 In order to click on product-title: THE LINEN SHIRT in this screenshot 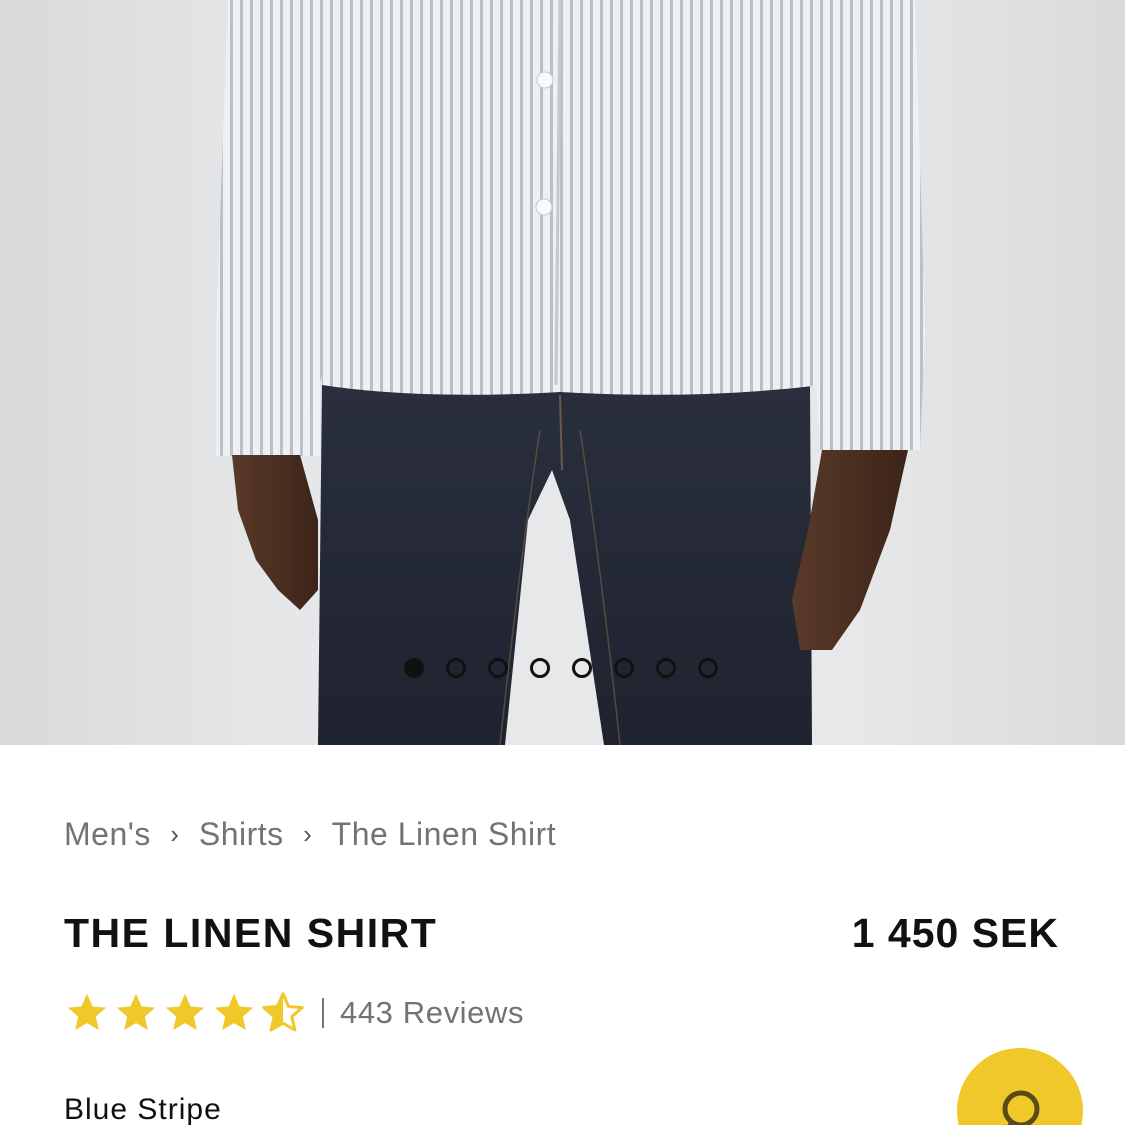, I will do `click(251, 933)`.